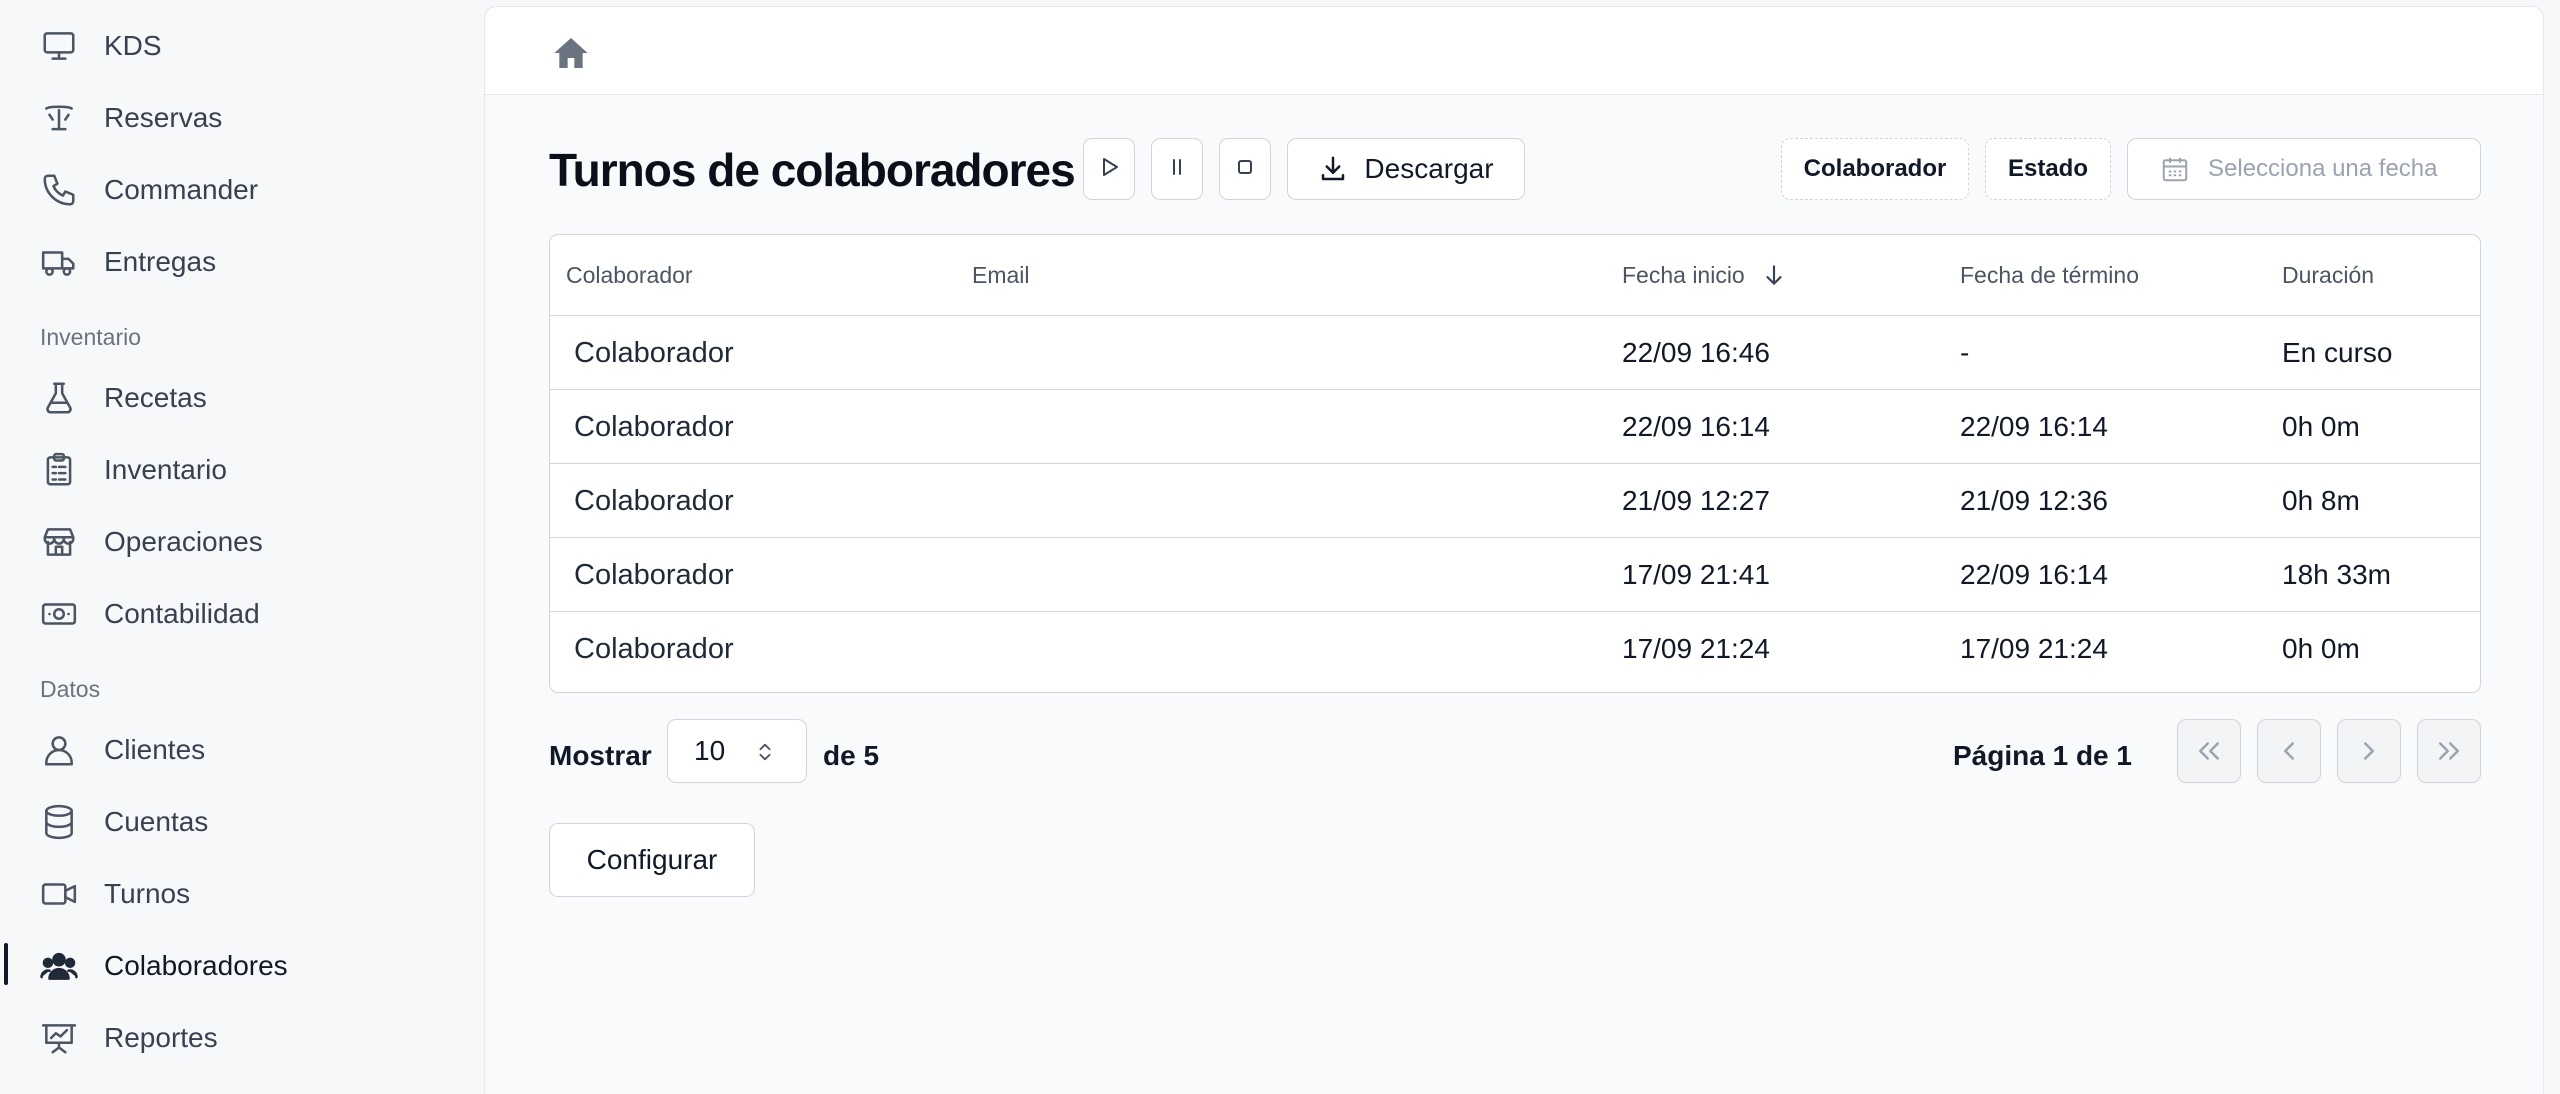  I want to click on download-label: Descargar, so click(1429, 168).